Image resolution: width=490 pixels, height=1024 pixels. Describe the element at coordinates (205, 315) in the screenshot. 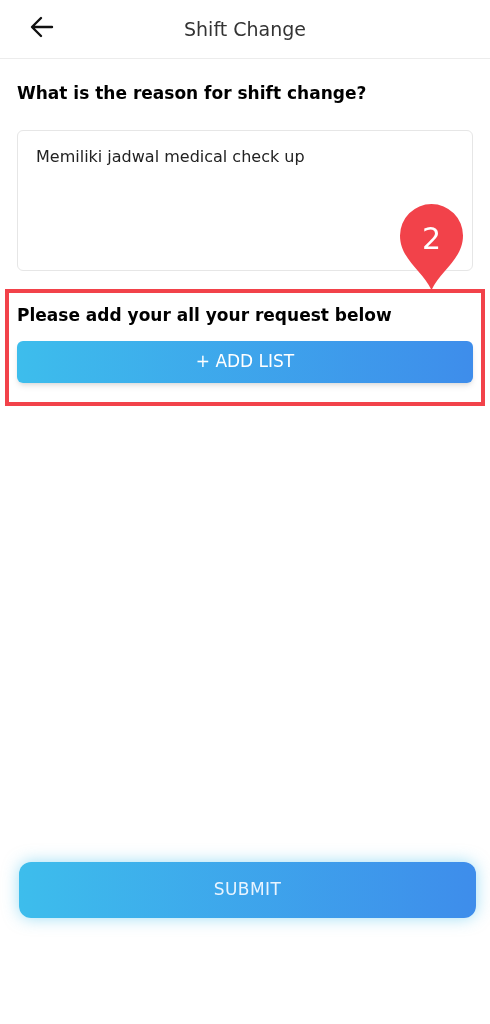

I see `request-label: Please add your all your request below` at that location.